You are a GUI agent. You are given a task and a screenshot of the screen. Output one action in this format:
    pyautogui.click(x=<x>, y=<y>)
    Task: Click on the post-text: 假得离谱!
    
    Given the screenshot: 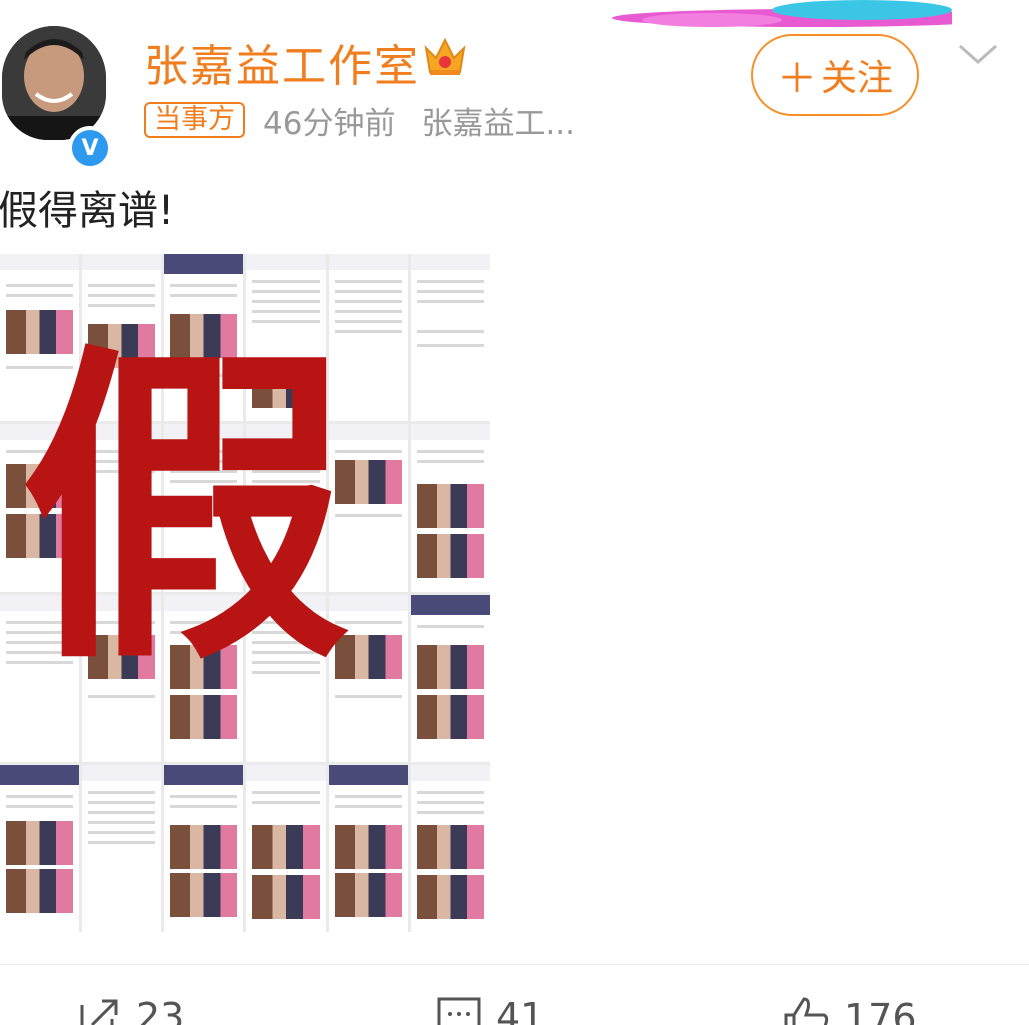 What is the action you would take?
    pyautogui.click(x=87, y=211)
    